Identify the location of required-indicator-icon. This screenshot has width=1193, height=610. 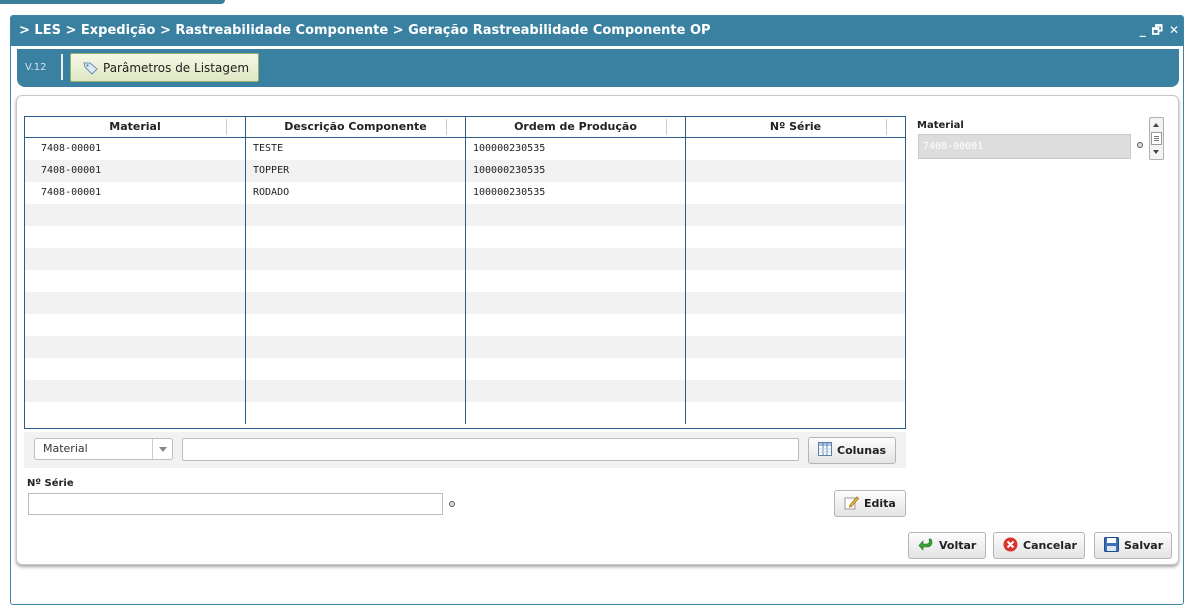
(452, 504).